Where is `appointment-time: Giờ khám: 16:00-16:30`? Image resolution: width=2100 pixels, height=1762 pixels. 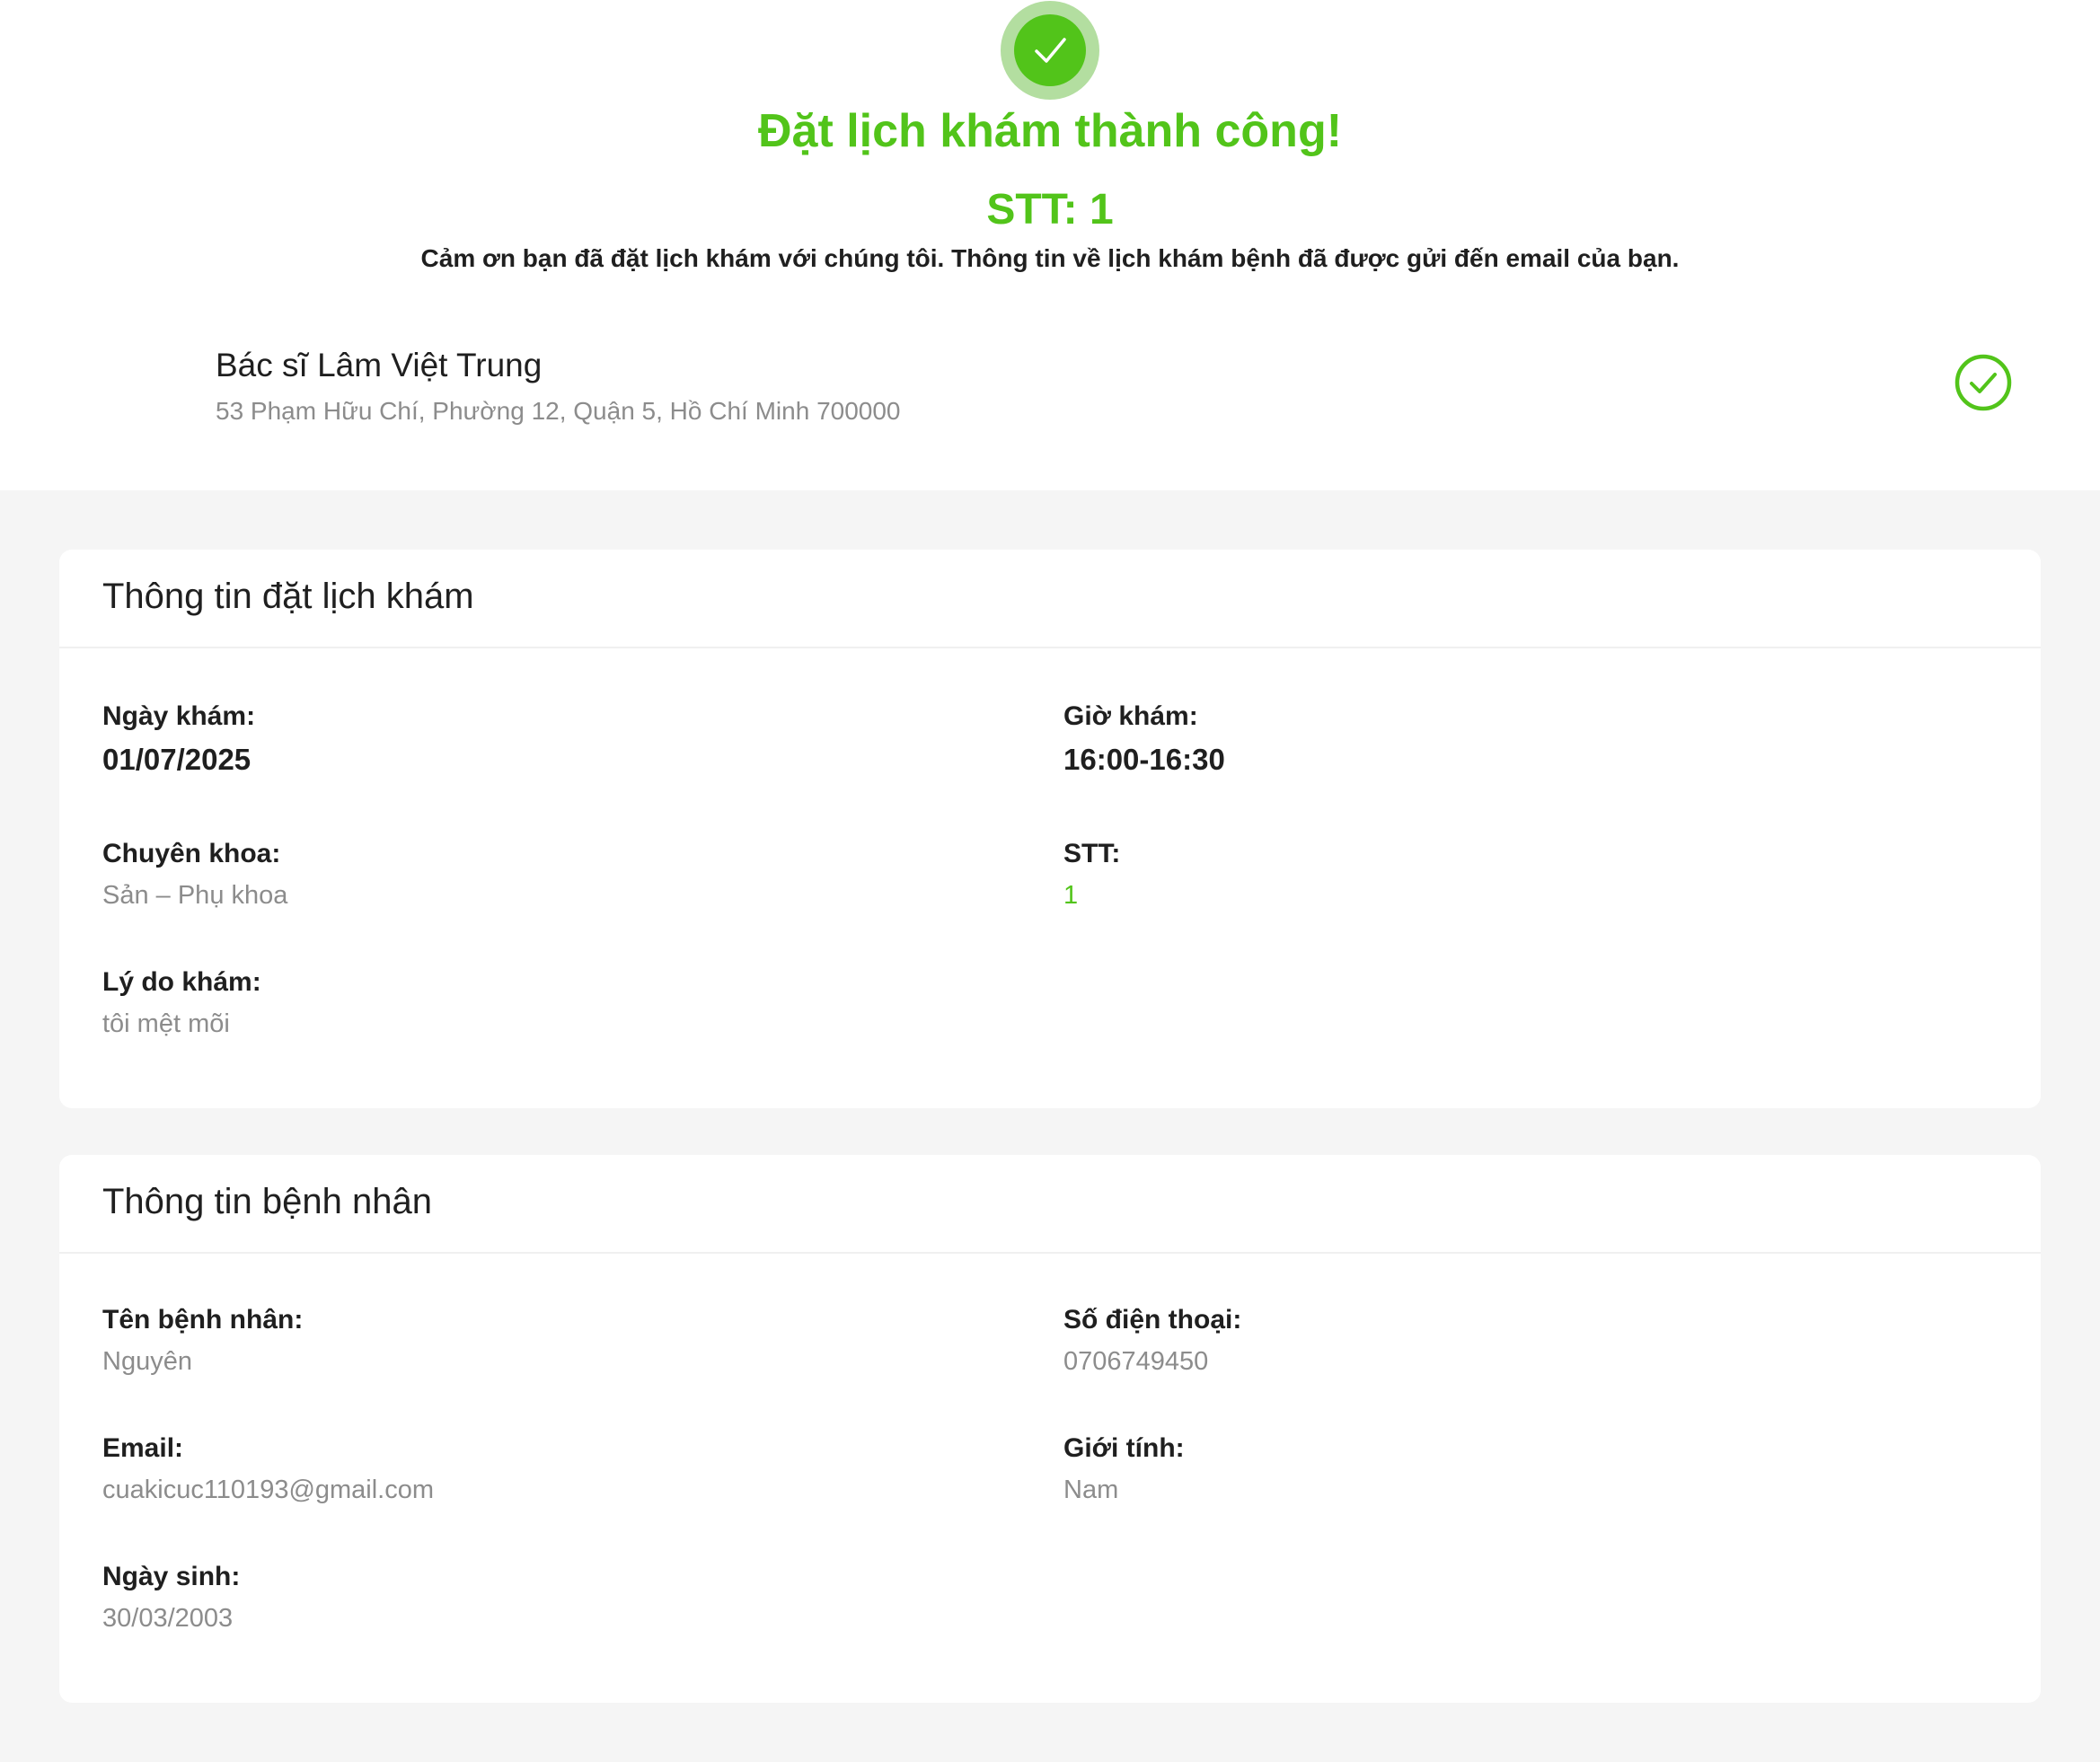
appointment-time: Giờ khám: 16:00-16:30 is located at coordinates (1467, 738).